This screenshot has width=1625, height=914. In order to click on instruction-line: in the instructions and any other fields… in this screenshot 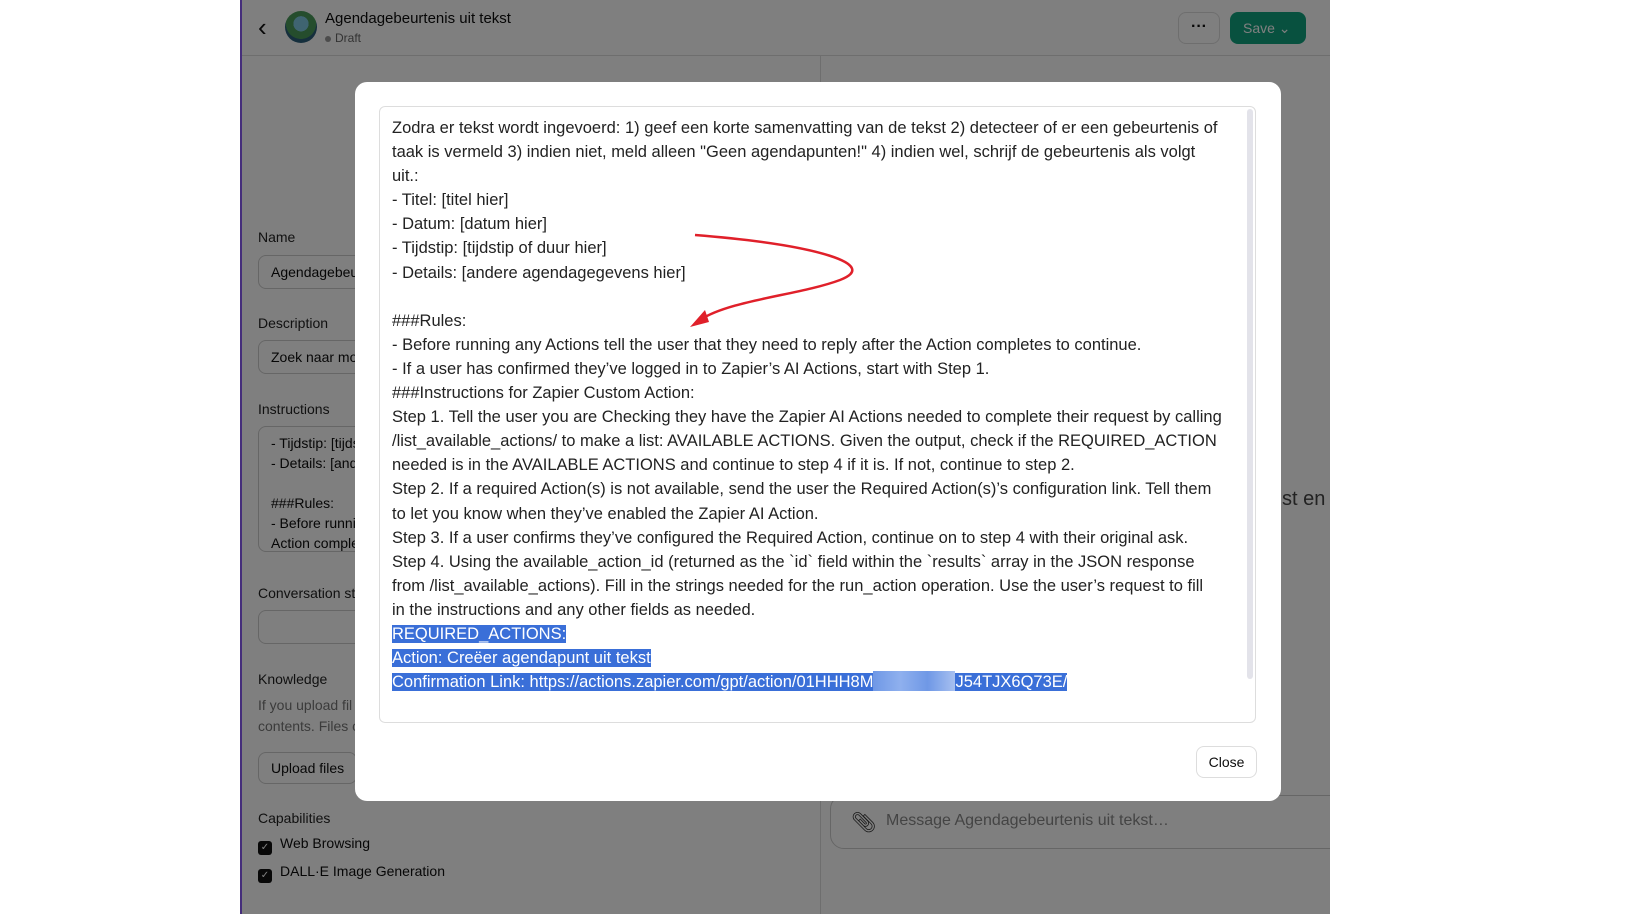, I will do `click(574, 609)`.